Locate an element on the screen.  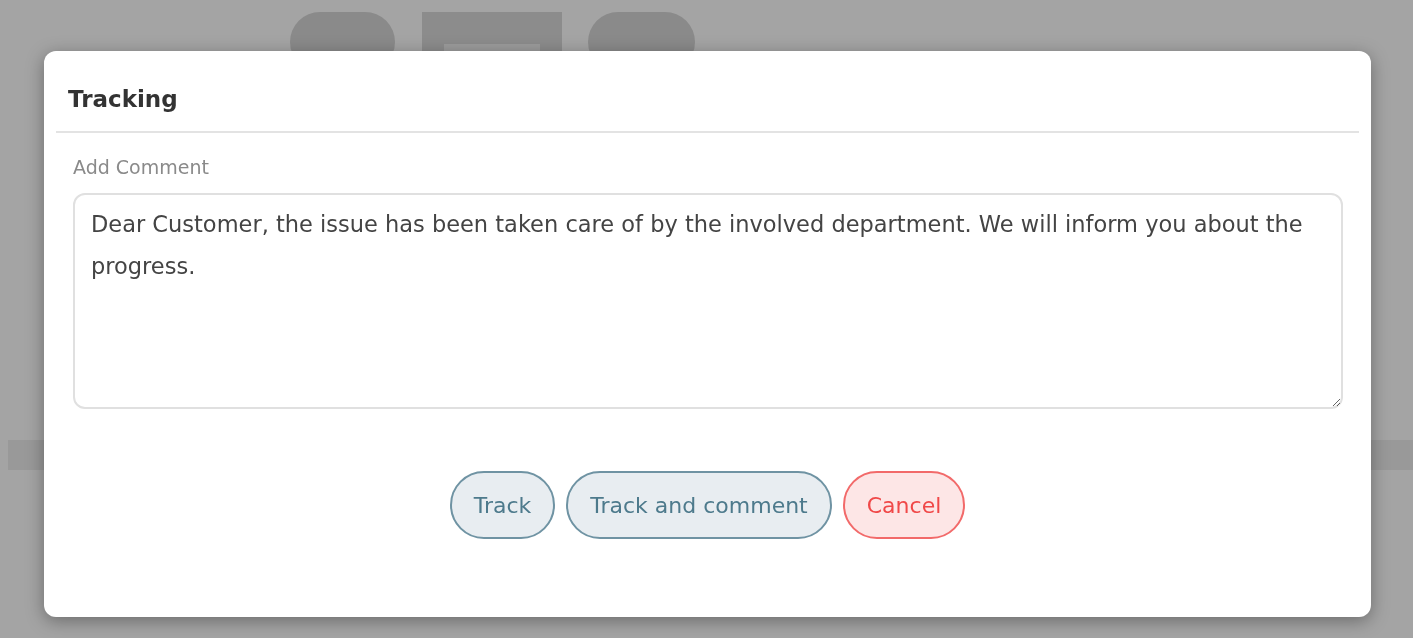
track-button: Track and comment is located at coordinates (699, 505).